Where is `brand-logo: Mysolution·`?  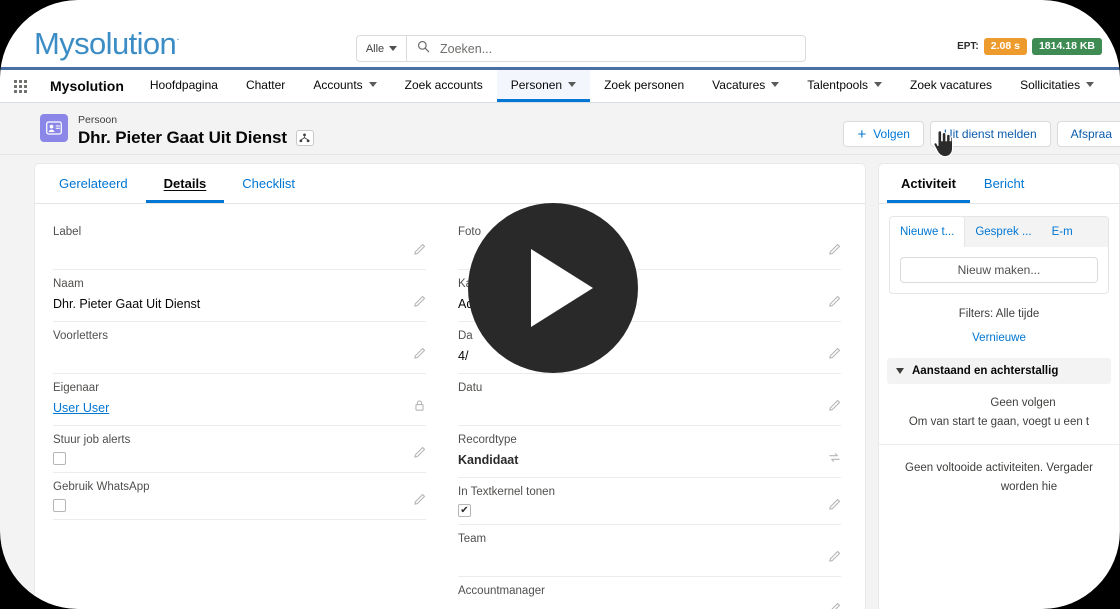 brand-logo: Mysolution· is located at coordinates (107, 44).